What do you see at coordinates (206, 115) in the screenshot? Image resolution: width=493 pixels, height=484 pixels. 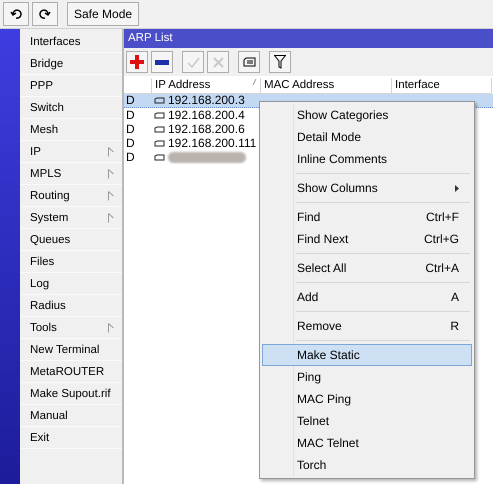 I see `ip-cell: 192.168.200.4` at bounding box center [206, 115].